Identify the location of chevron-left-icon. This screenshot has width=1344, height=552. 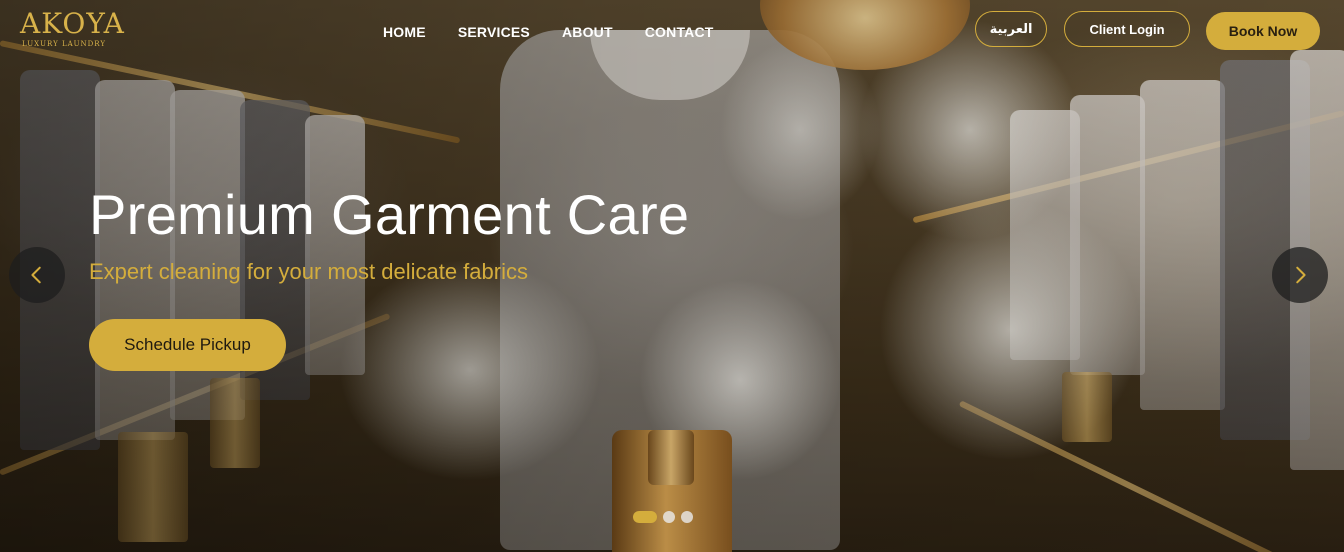
(36, 275).